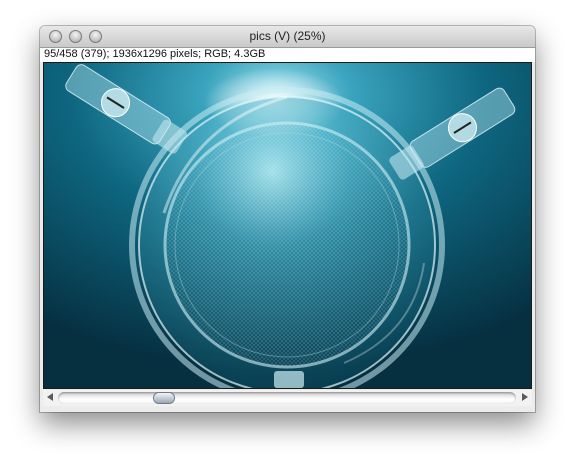 The height and width of the screenshot is (466, 574). Describe the element at coordinates (164, 398) in the screenshot. I see `scroll-thumb` at that location.